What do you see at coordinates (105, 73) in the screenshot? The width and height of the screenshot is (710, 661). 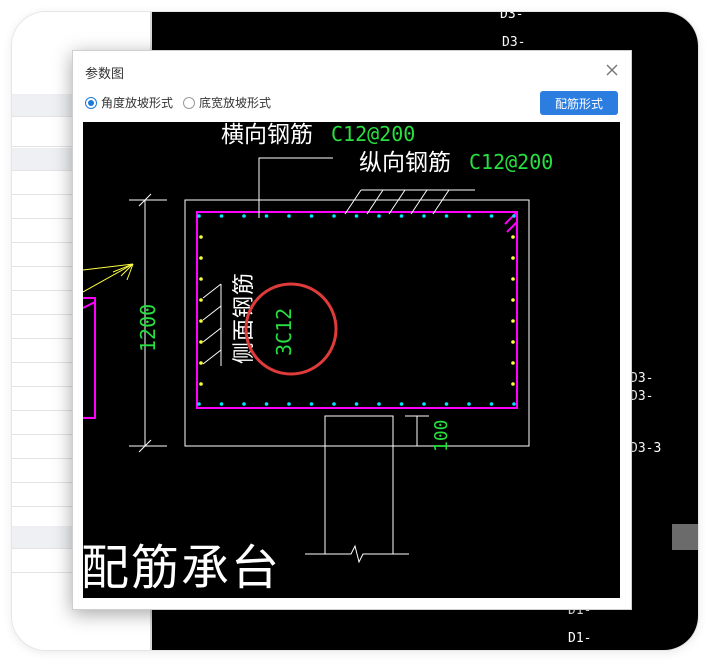 I see `dialog-title: 参数图` at bounding box center [105, 73].